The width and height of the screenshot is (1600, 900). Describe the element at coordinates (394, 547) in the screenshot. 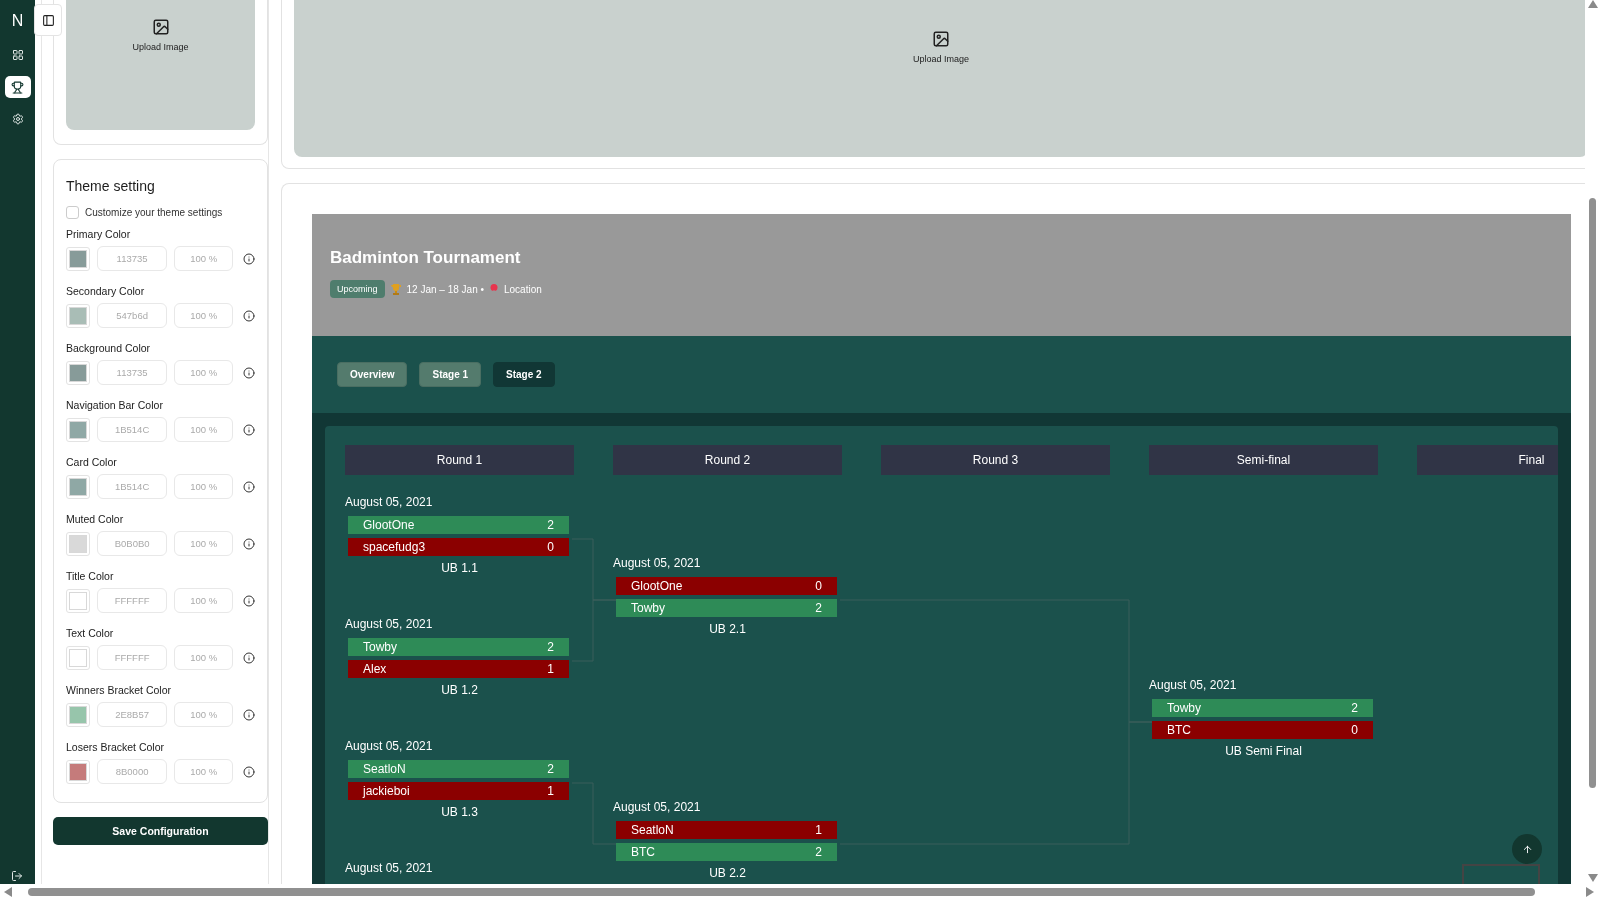

I see `team-name: spacefudg3` at that location.